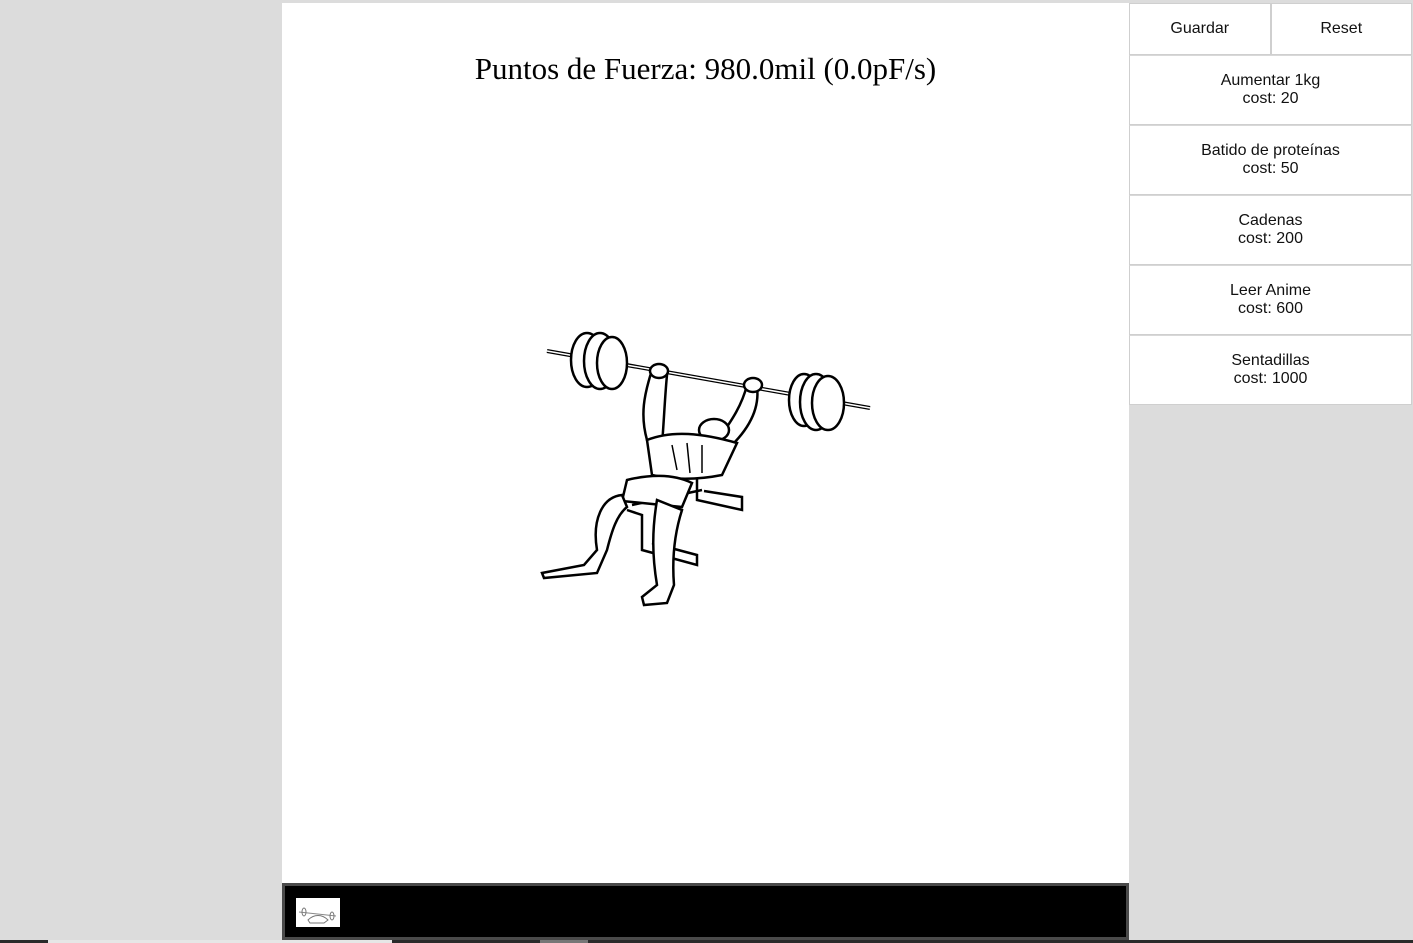  I want to click on upgrade-name: Batido de proteínas, so click(1270, 150).